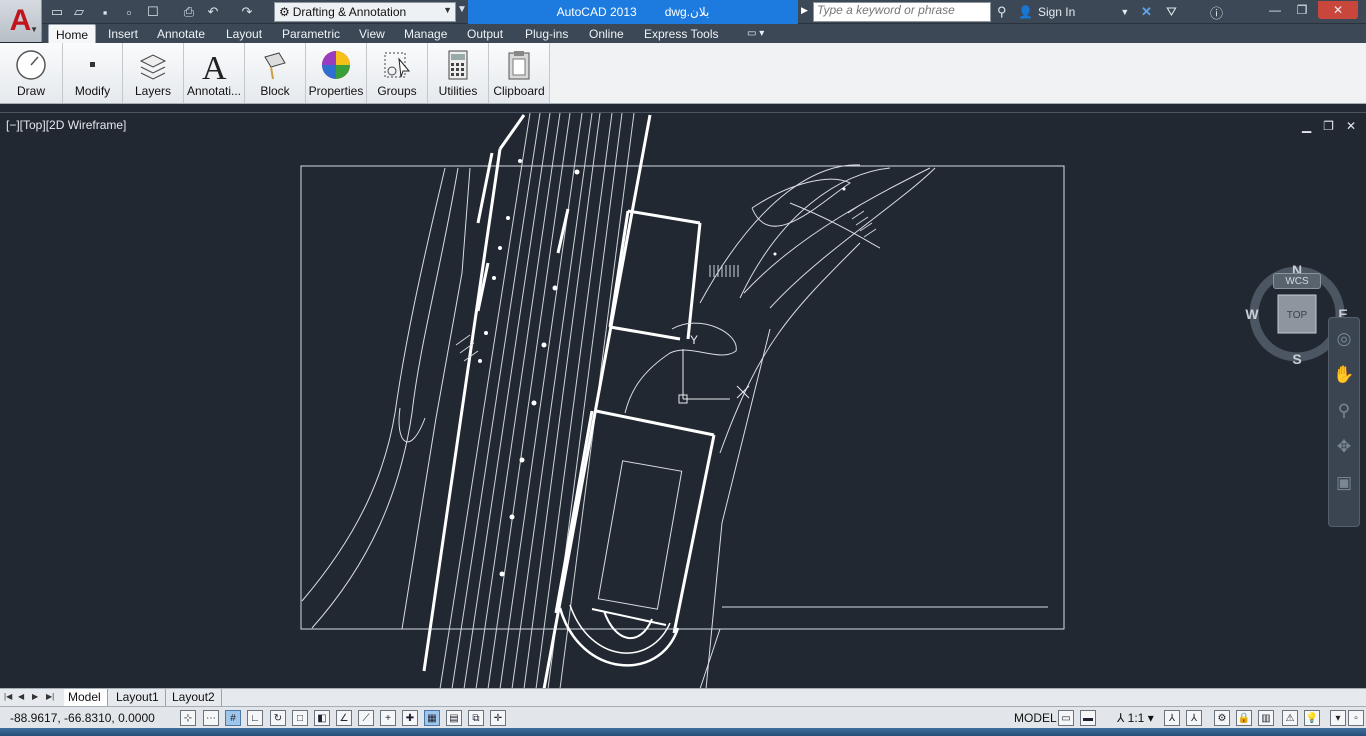 The width and height of the screenshot is (1366, 736). What do you see at coordinates (1297, 281) in the screenshot?
I see `wcs-menu-button: WCS` at bounding box center [1297, 281].